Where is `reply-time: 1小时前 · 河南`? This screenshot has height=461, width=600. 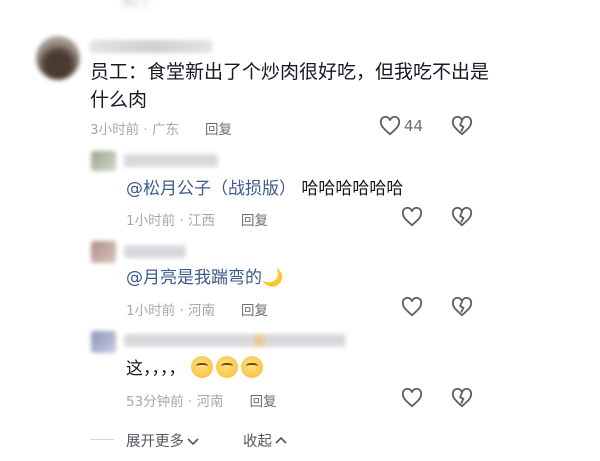
reply-time: 1小时前 · 河南 is located at coordinates (170, 311).